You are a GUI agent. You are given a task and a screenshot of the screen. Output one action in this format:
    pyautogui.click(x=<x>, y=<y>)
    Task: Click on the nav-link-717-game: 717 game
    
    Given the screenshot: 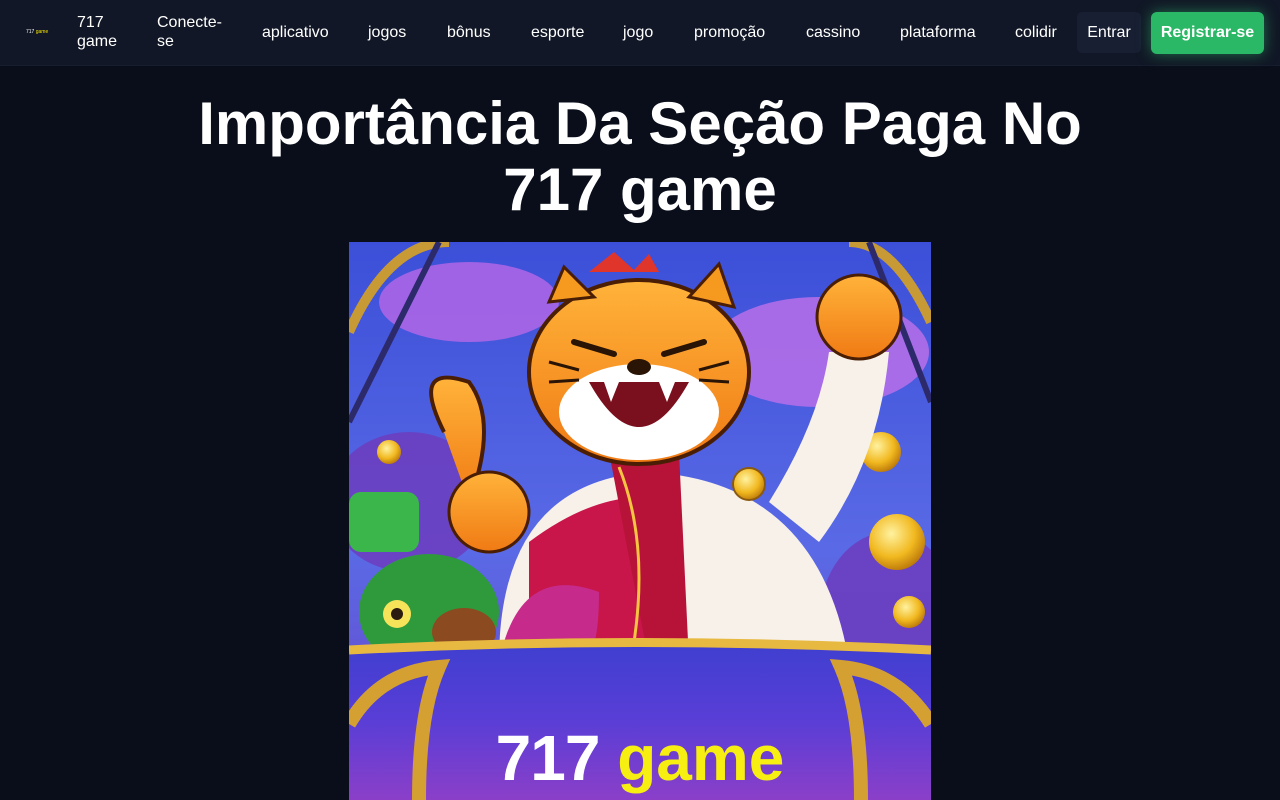 What is the action you would take?
    pyautogui.click(x=112, y=32)
    